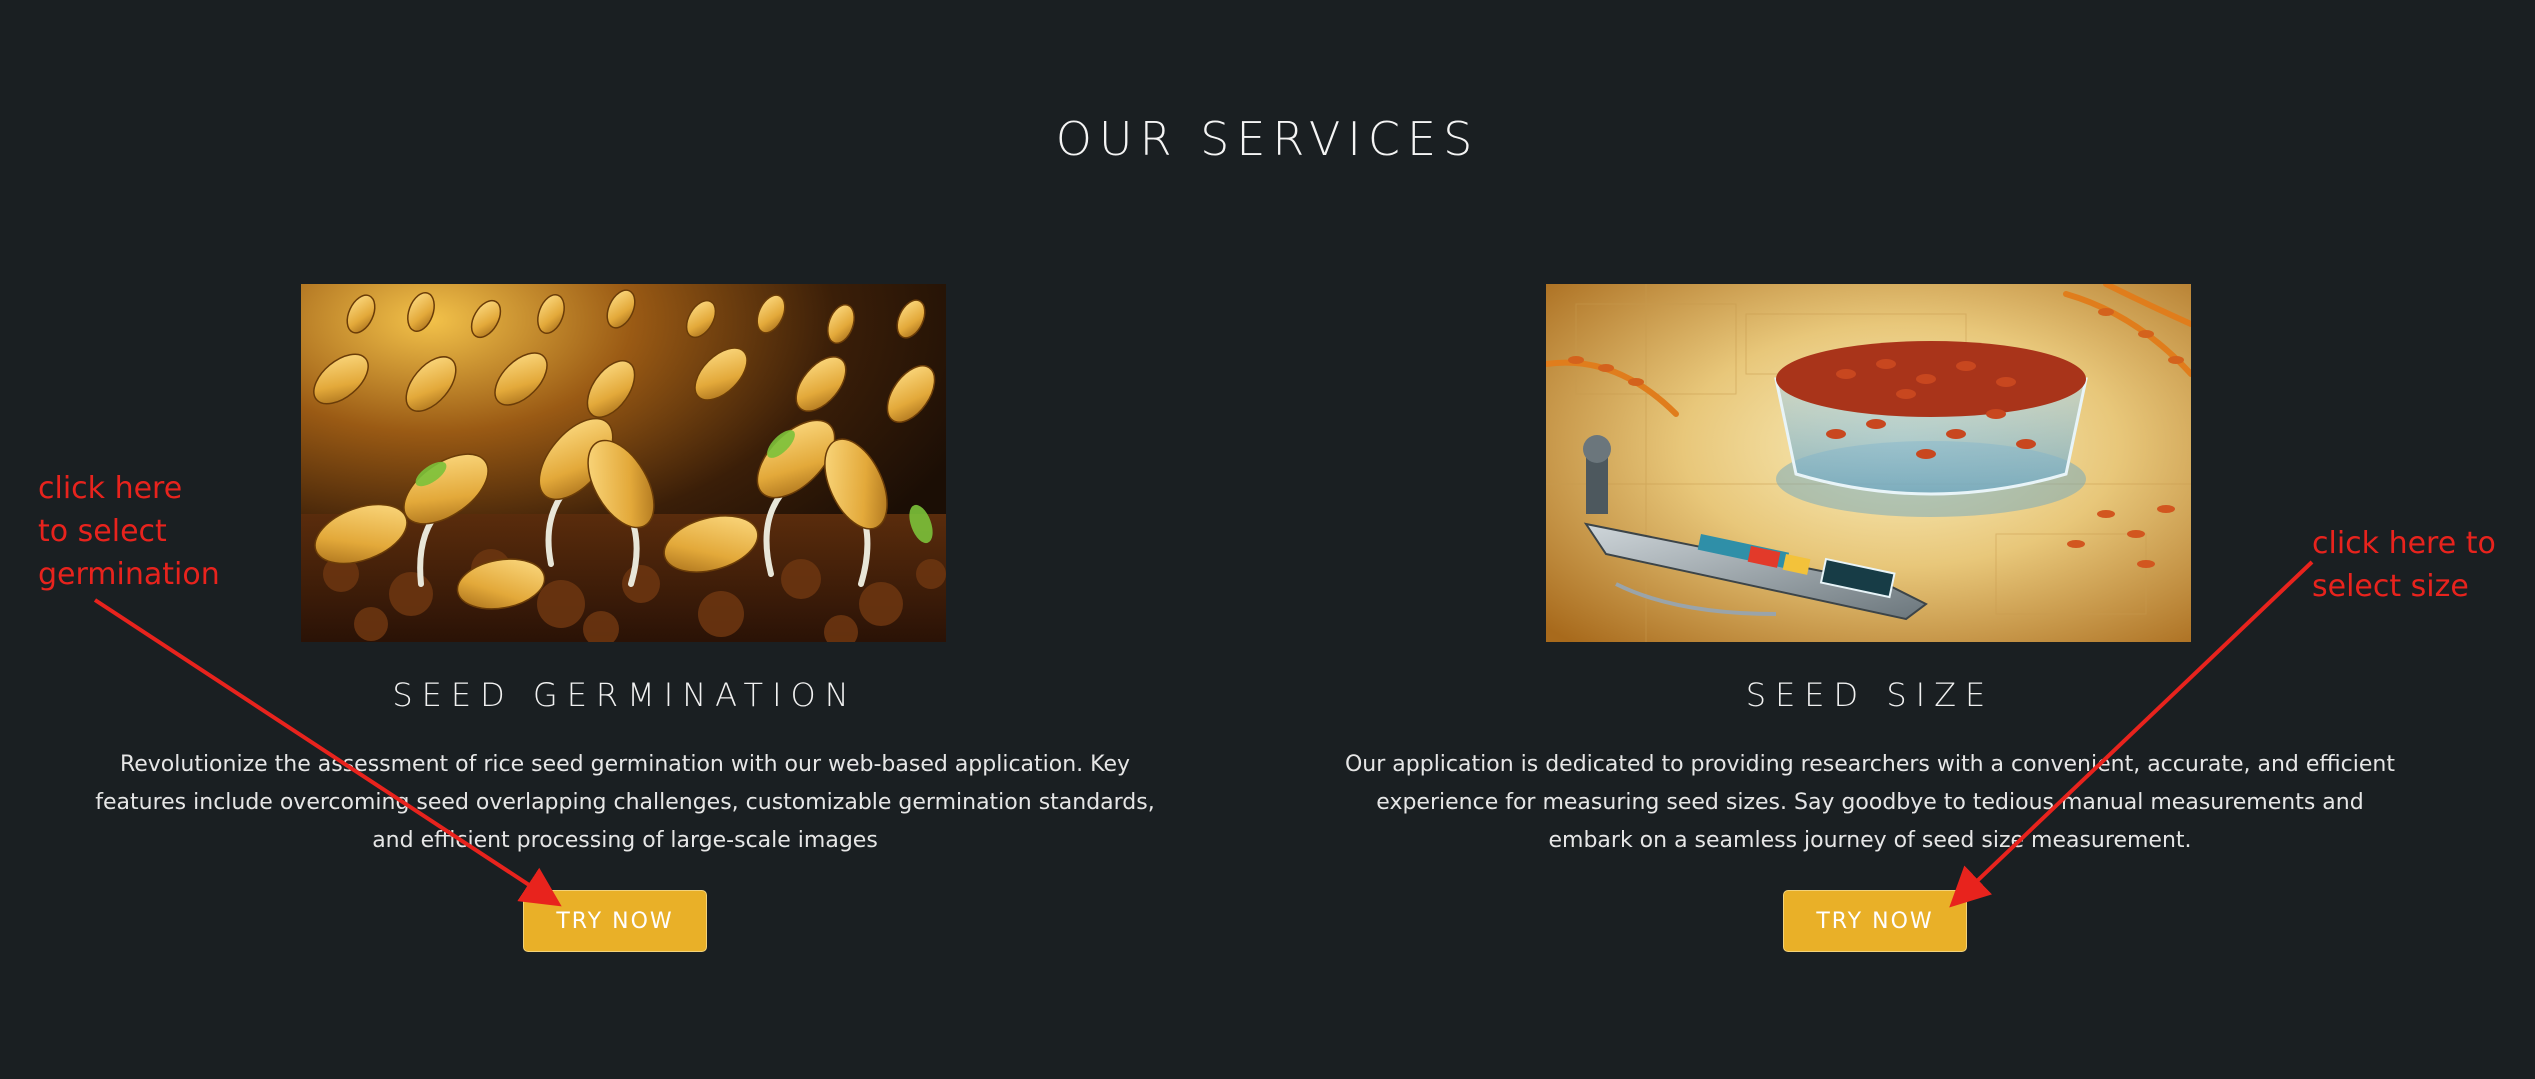 The image size is (2535, 1079). What do you see at coordinates (615, 921) in the screenshot?
I see `try-now-germination-button: TRY NOW` at bounding box center [615, 921].